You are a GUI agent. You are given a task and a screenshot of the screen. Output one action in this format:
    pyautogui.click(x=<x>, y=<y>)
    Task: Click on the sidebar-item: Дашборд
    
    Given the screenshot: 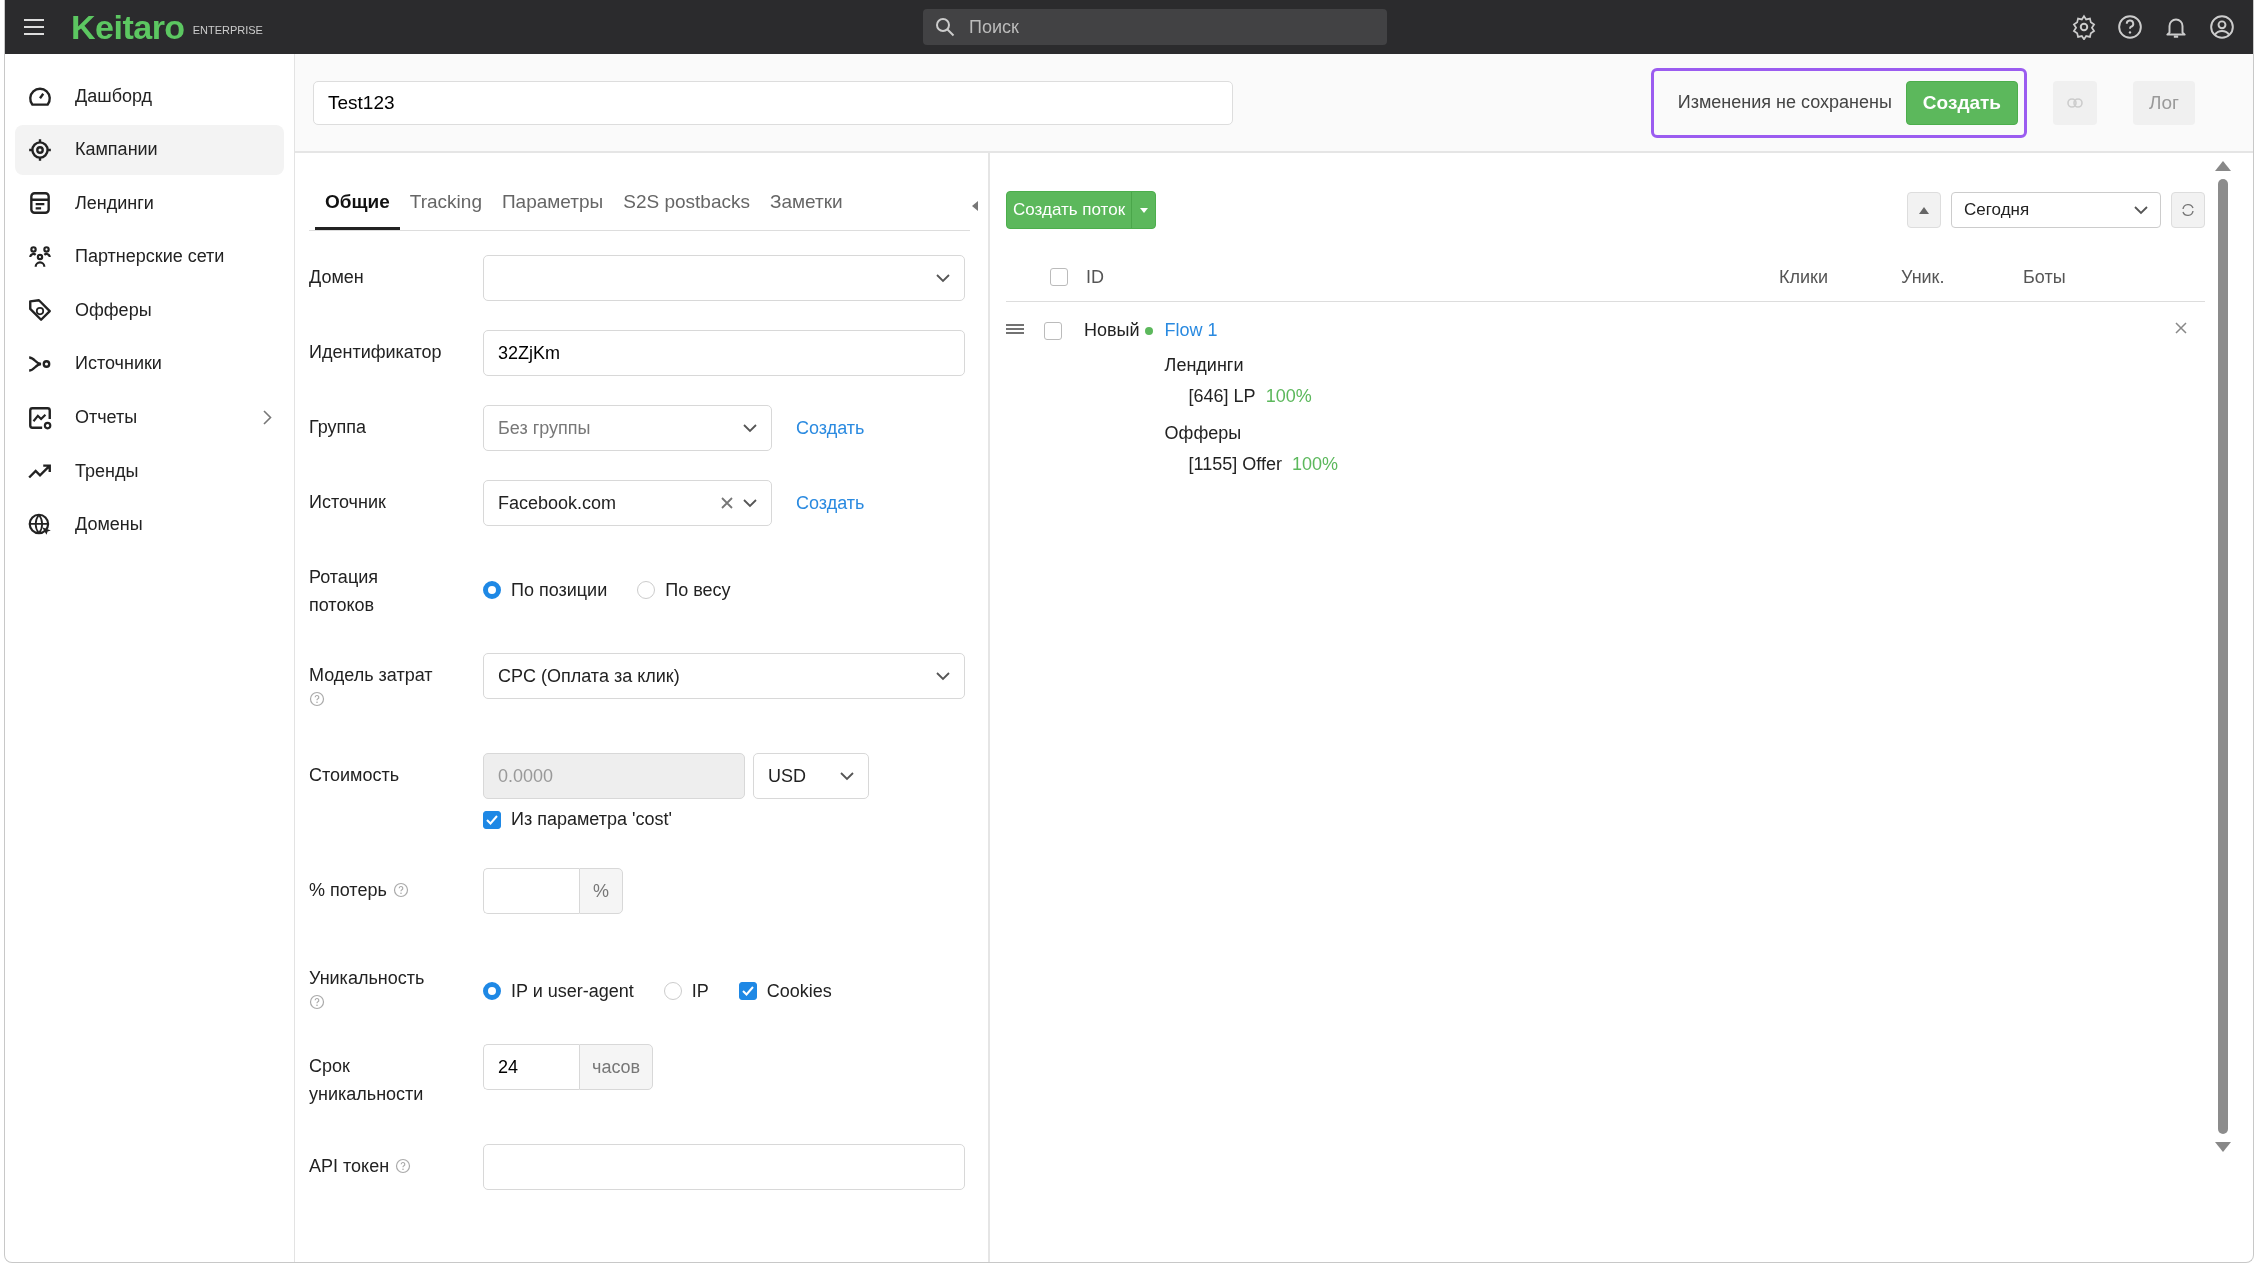 What is the action you would take?
    pyautogui.click(x=149, y=96)
    